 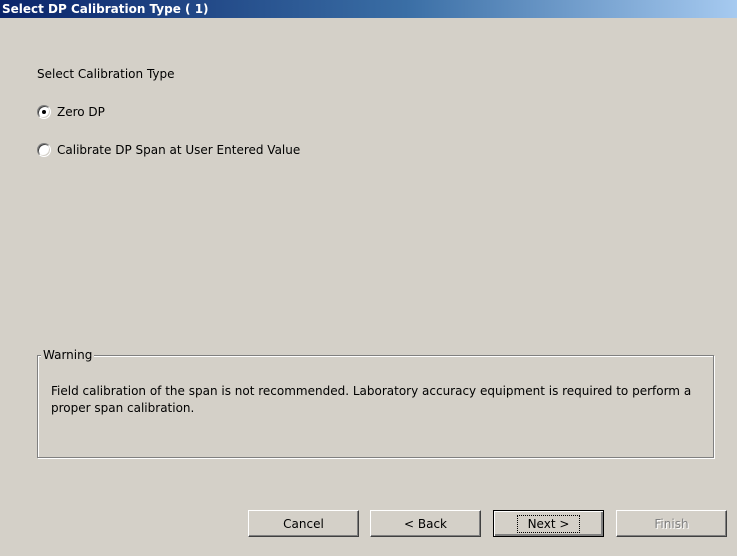 I want to click on warning-title: Warning, so click(x=68, y=355).